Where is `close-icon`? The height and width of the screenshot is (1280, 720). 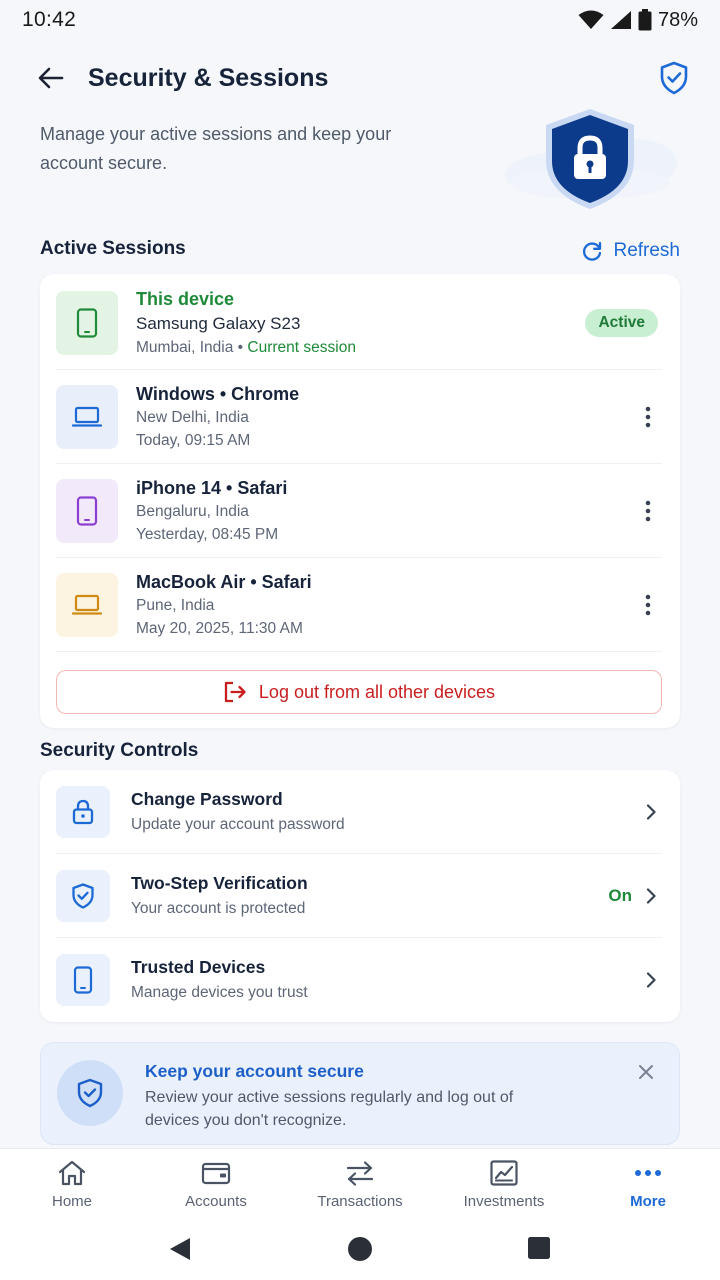 close-icon is located at coordinates (646, 1072).